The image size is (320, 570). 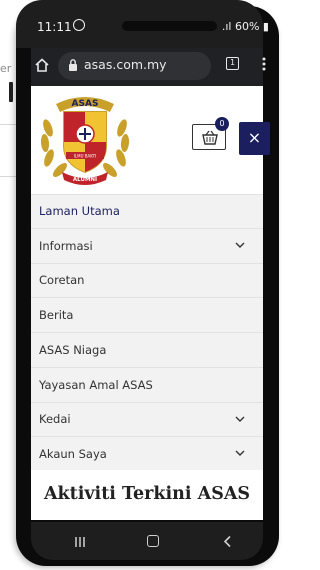 I want to click on menu-item-informasi: Informasi, so click(x=147, y=246).